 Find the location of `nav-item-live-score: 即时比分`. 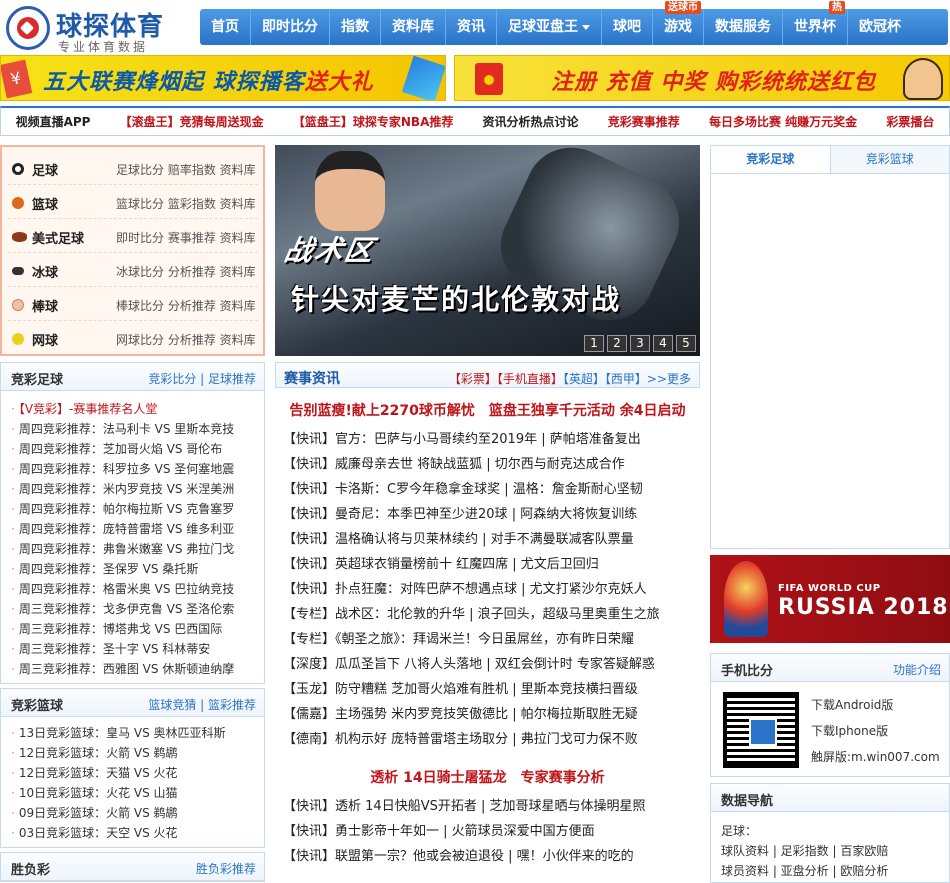

nav-item-live-score: 即时比分 is located at coordinates (290, 27).